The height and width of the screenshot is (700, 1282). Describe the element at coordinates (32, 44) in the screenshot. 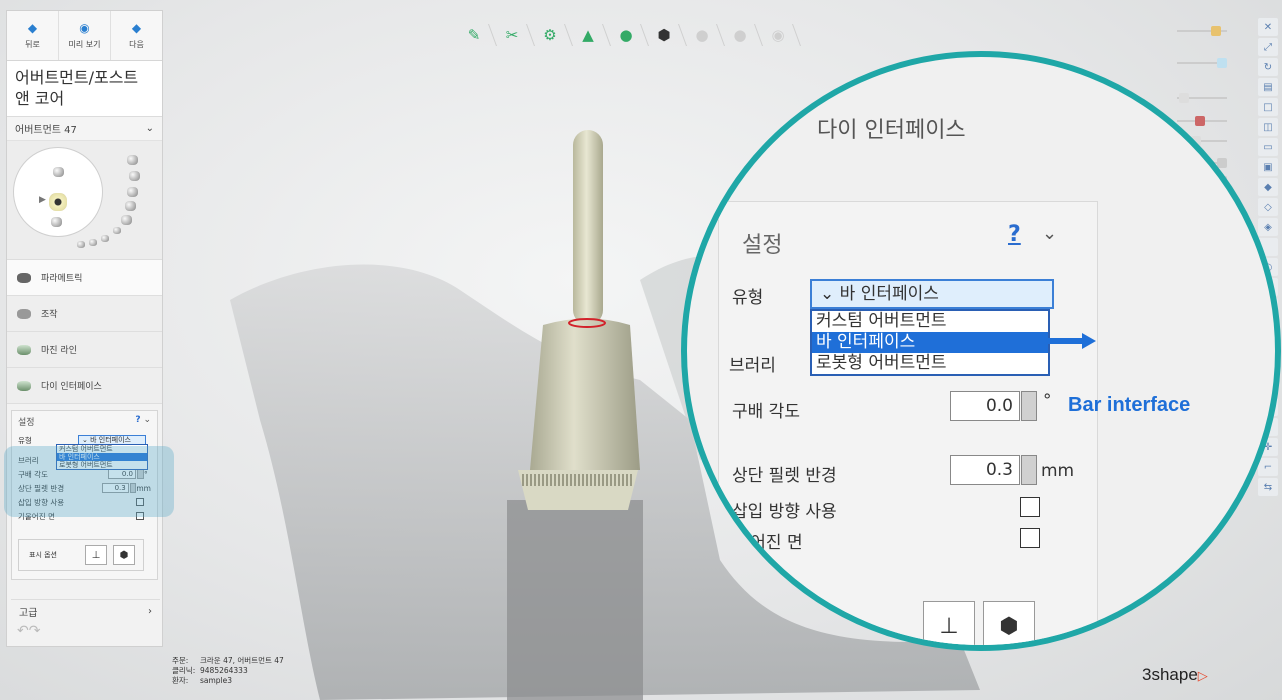

I see `back-label: 뒤로` at that location.